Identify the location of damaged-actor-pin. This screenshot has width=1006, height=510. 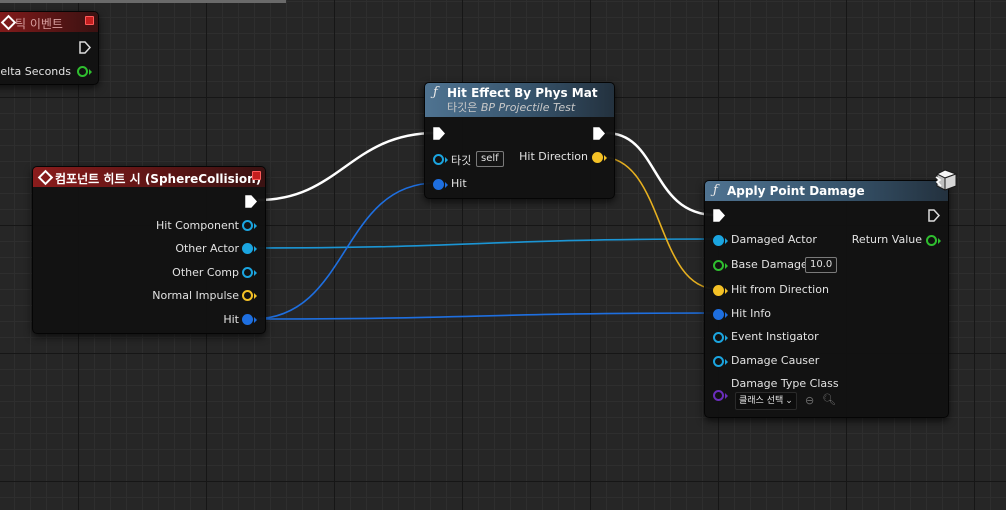
(720, 240).